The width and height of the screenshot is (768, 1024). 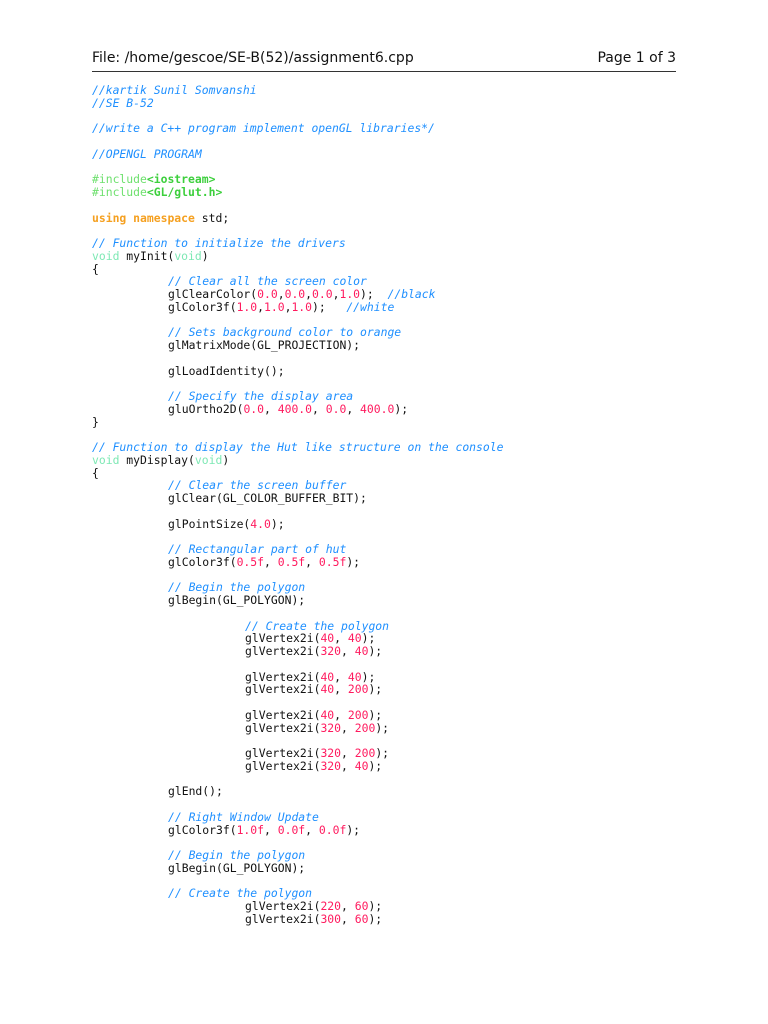 What do you see at coordinates (297, 153) in the screenshot?
I see `code-line: //OPENGL PROGRAM` at bounding box center [297, 153].